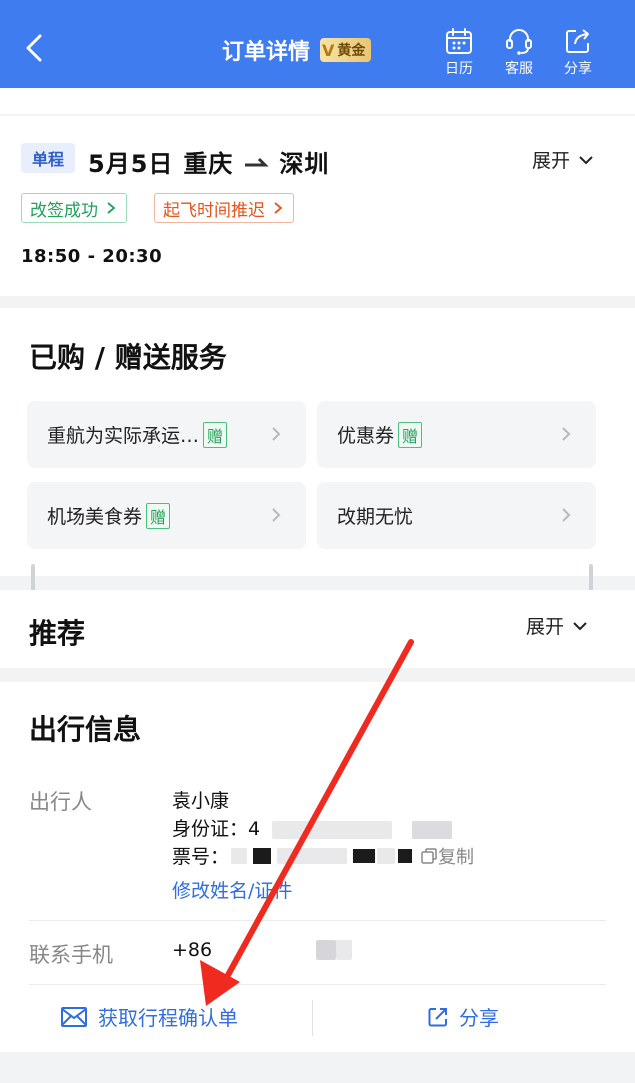 This screenshot has height=1083, width=635. I want to click on customer-service-button: 客服, so click(519, 52).